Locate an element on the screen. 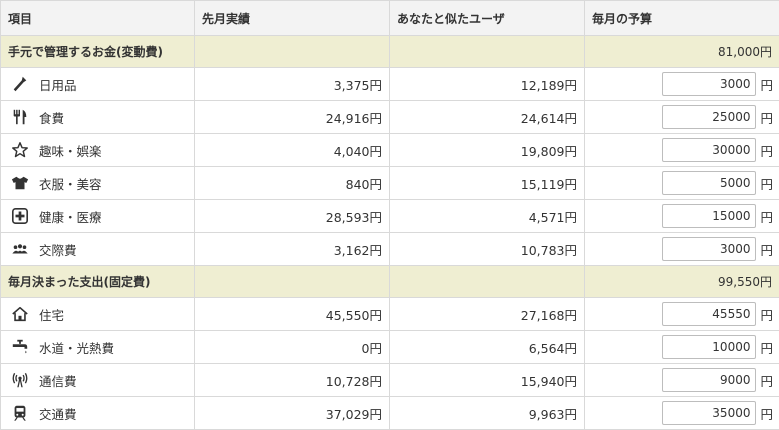  last-month-value: 37,029円 is located at coordinates (292, 413).